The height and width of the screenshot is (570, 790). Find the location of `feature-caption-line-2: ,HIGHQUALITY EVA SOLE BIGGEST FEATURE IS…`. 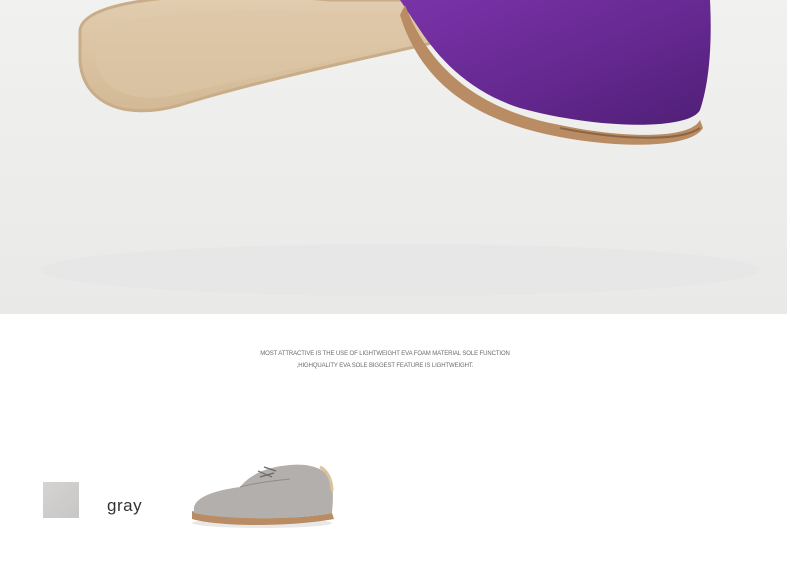

feature-caption-line-2: ,HIGHQUALITY EVA SOLE BIGGEST FEATURE IS… is located at coordinates (385, 366).